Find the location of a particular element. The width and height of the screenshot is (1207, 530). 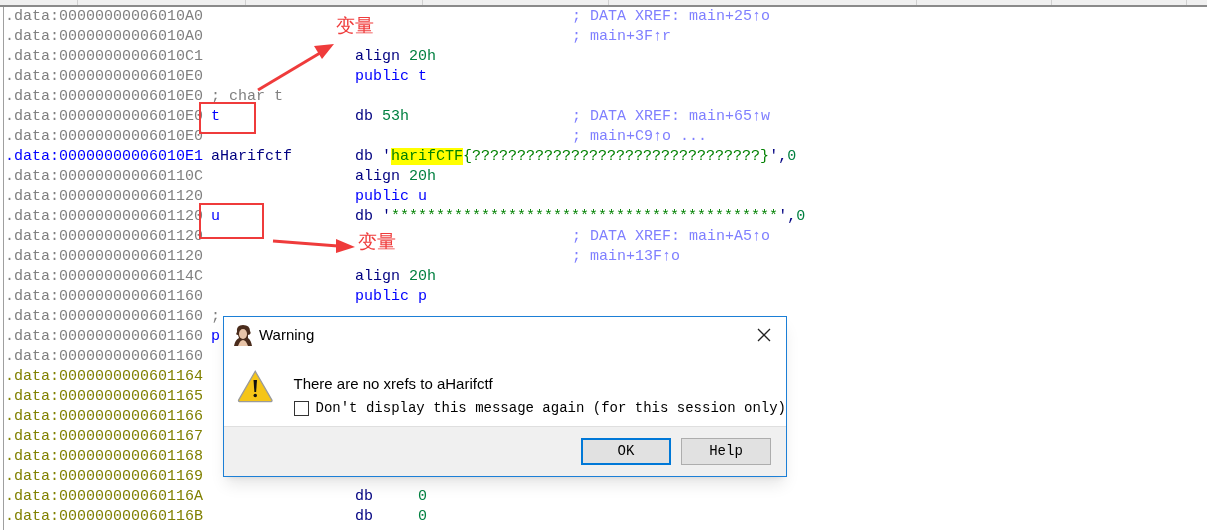

app-icon is located at coordinates (243, 335).